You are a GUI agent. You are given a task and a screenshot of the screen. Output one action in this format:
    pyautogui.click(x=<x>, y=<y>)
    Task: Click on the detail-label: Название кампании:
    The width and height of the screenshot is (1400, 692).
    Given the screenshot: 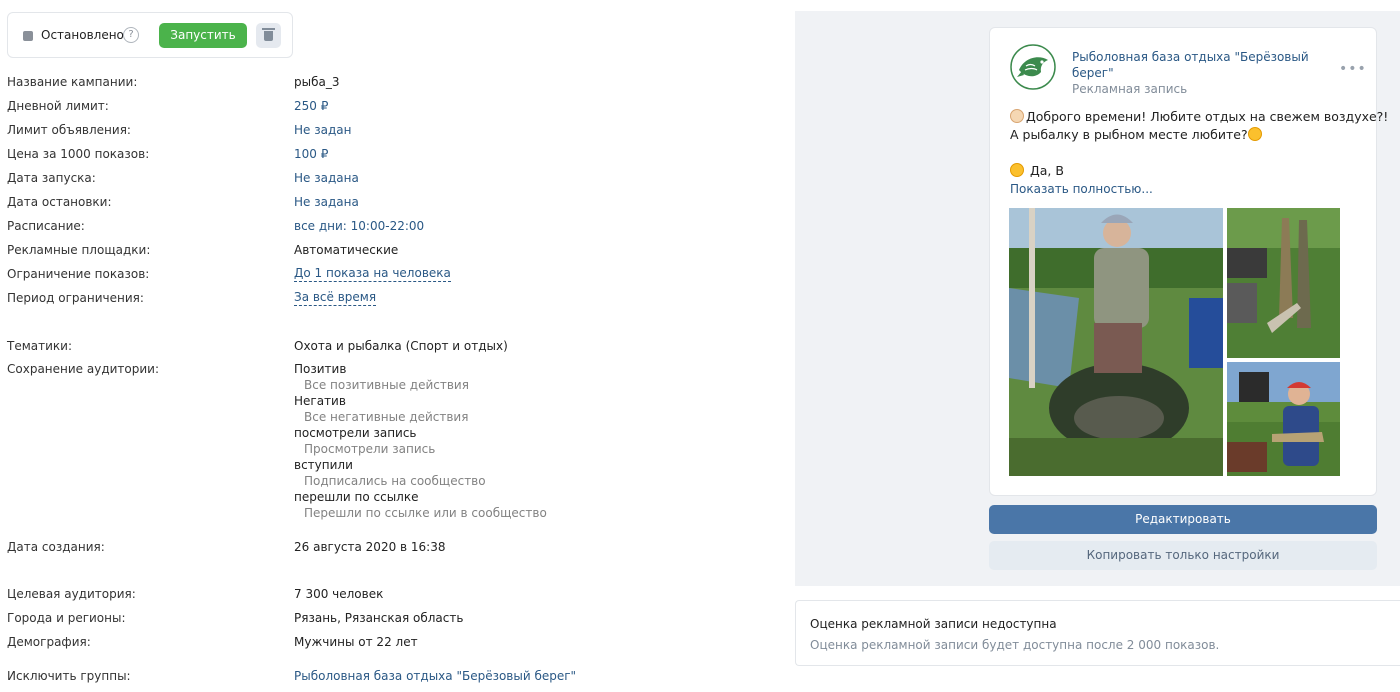 What is the action you would take?
    pyautogui.click(x=72, y=82)
    